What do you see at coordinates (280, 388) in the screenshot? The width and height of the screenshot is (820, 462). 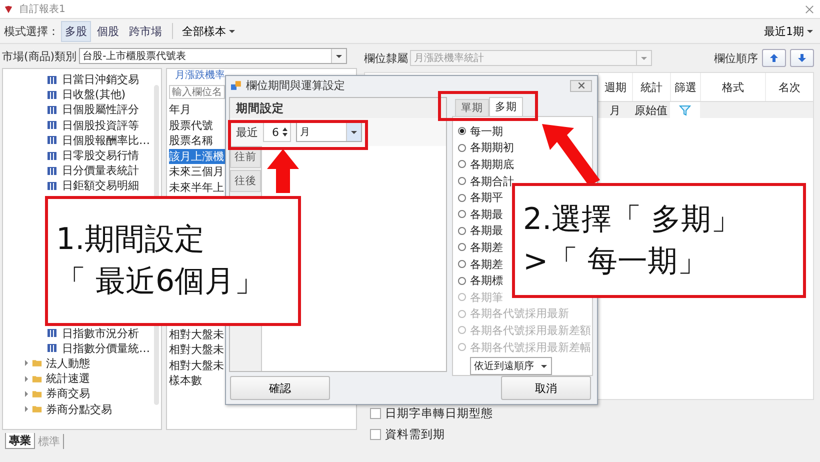 I see `ok-button: 確認` at bounding box center [280, 388].